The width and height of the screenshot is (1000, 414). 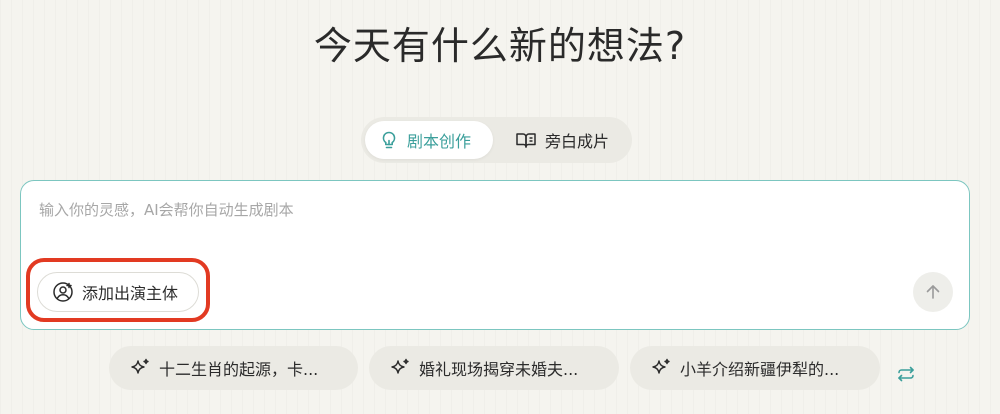 What do you see at coordinates (389, 140) in the screenshot?
I see `lightbulb-icon` at bounding box center [389, 140].